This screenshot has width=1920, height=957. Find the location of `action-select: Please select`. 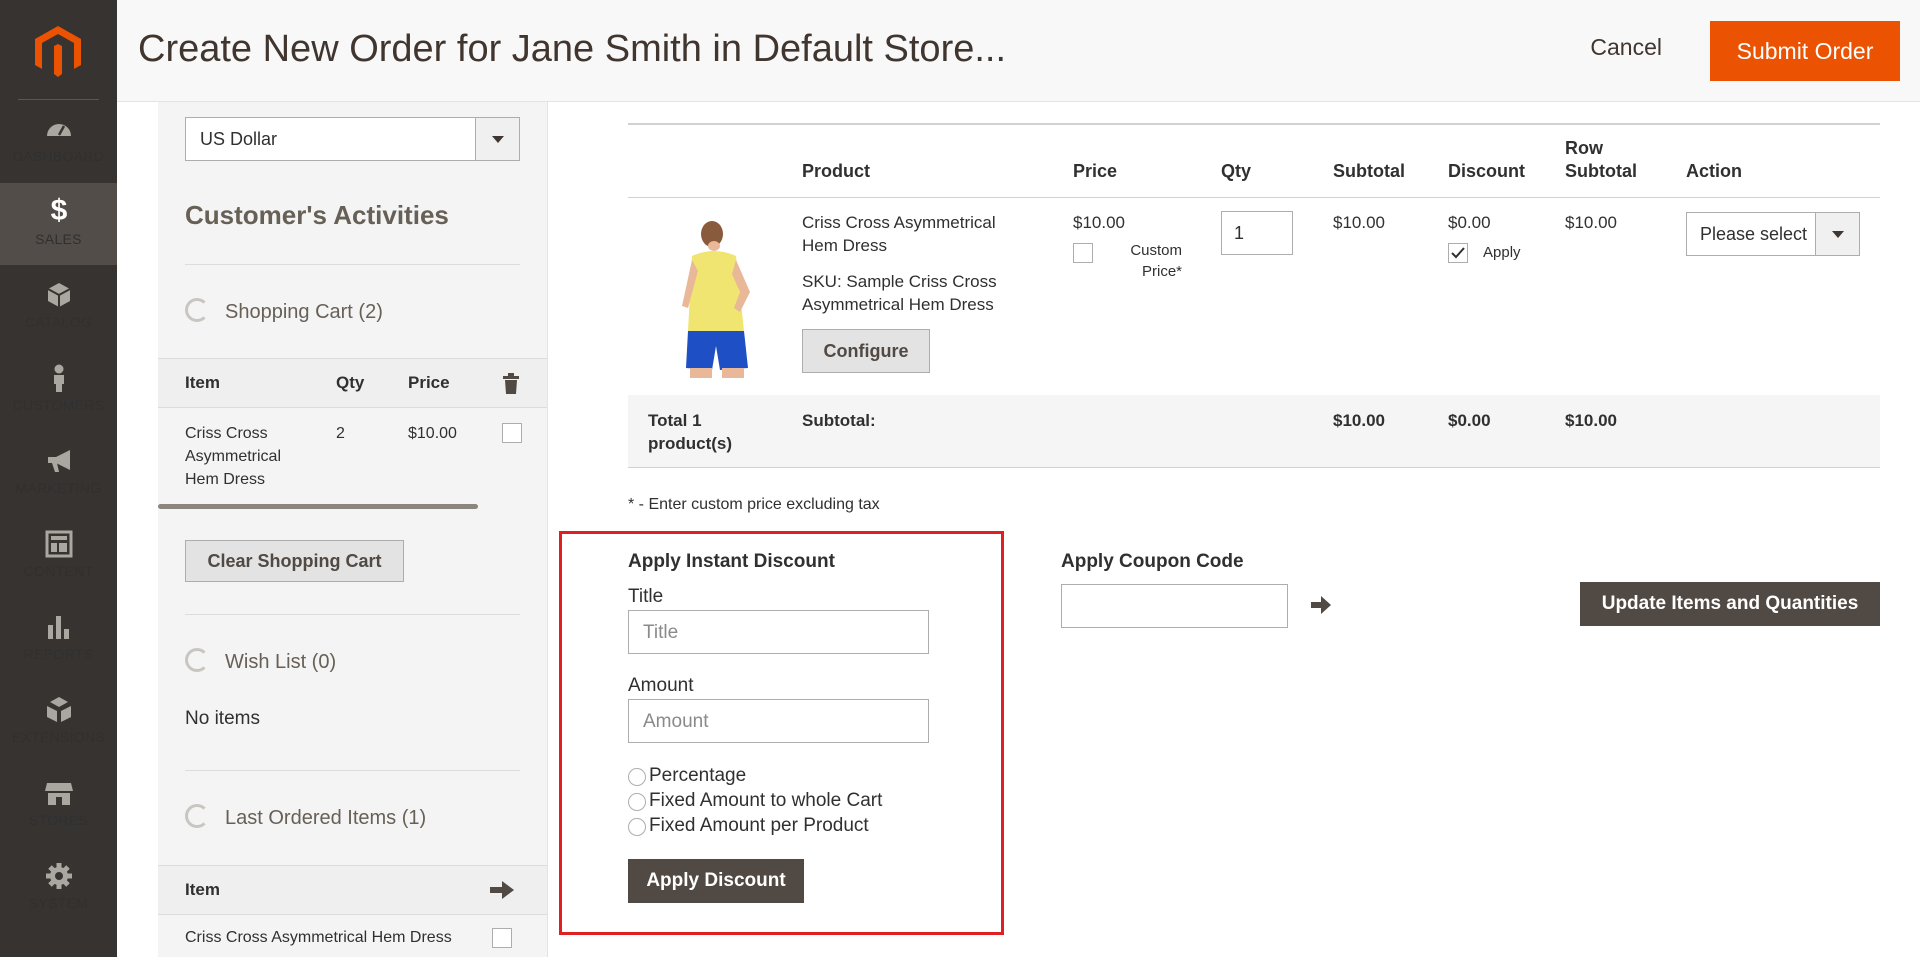

action-select: Please select is located at coordinates (1773, 234).